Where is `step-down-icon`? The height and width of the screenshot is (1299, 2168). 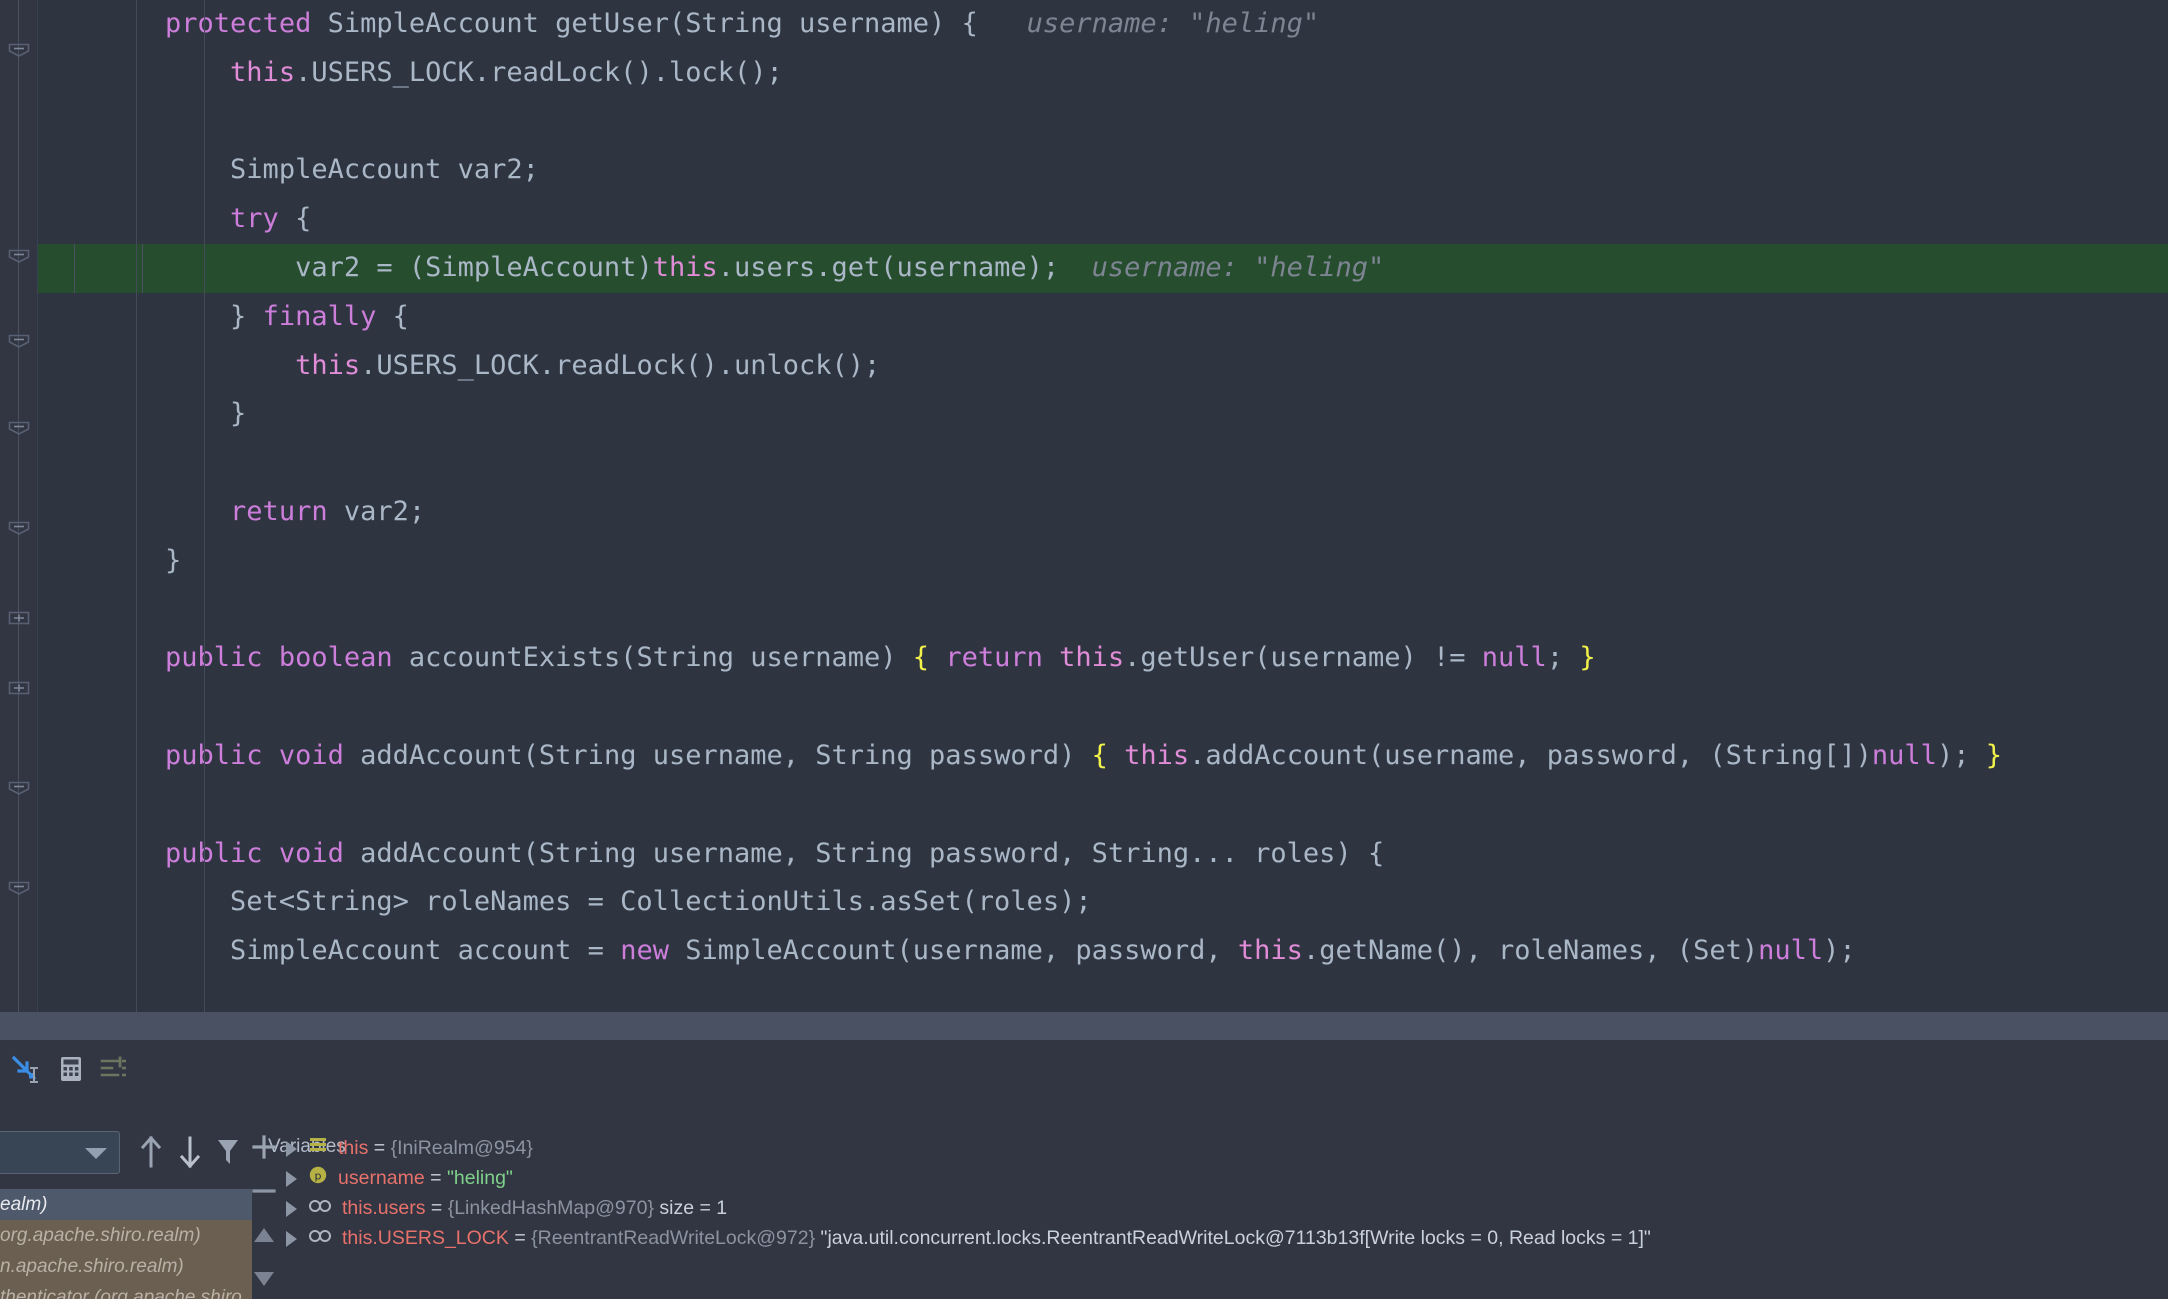 step-down-icon is located at coordinates (190, 1154).